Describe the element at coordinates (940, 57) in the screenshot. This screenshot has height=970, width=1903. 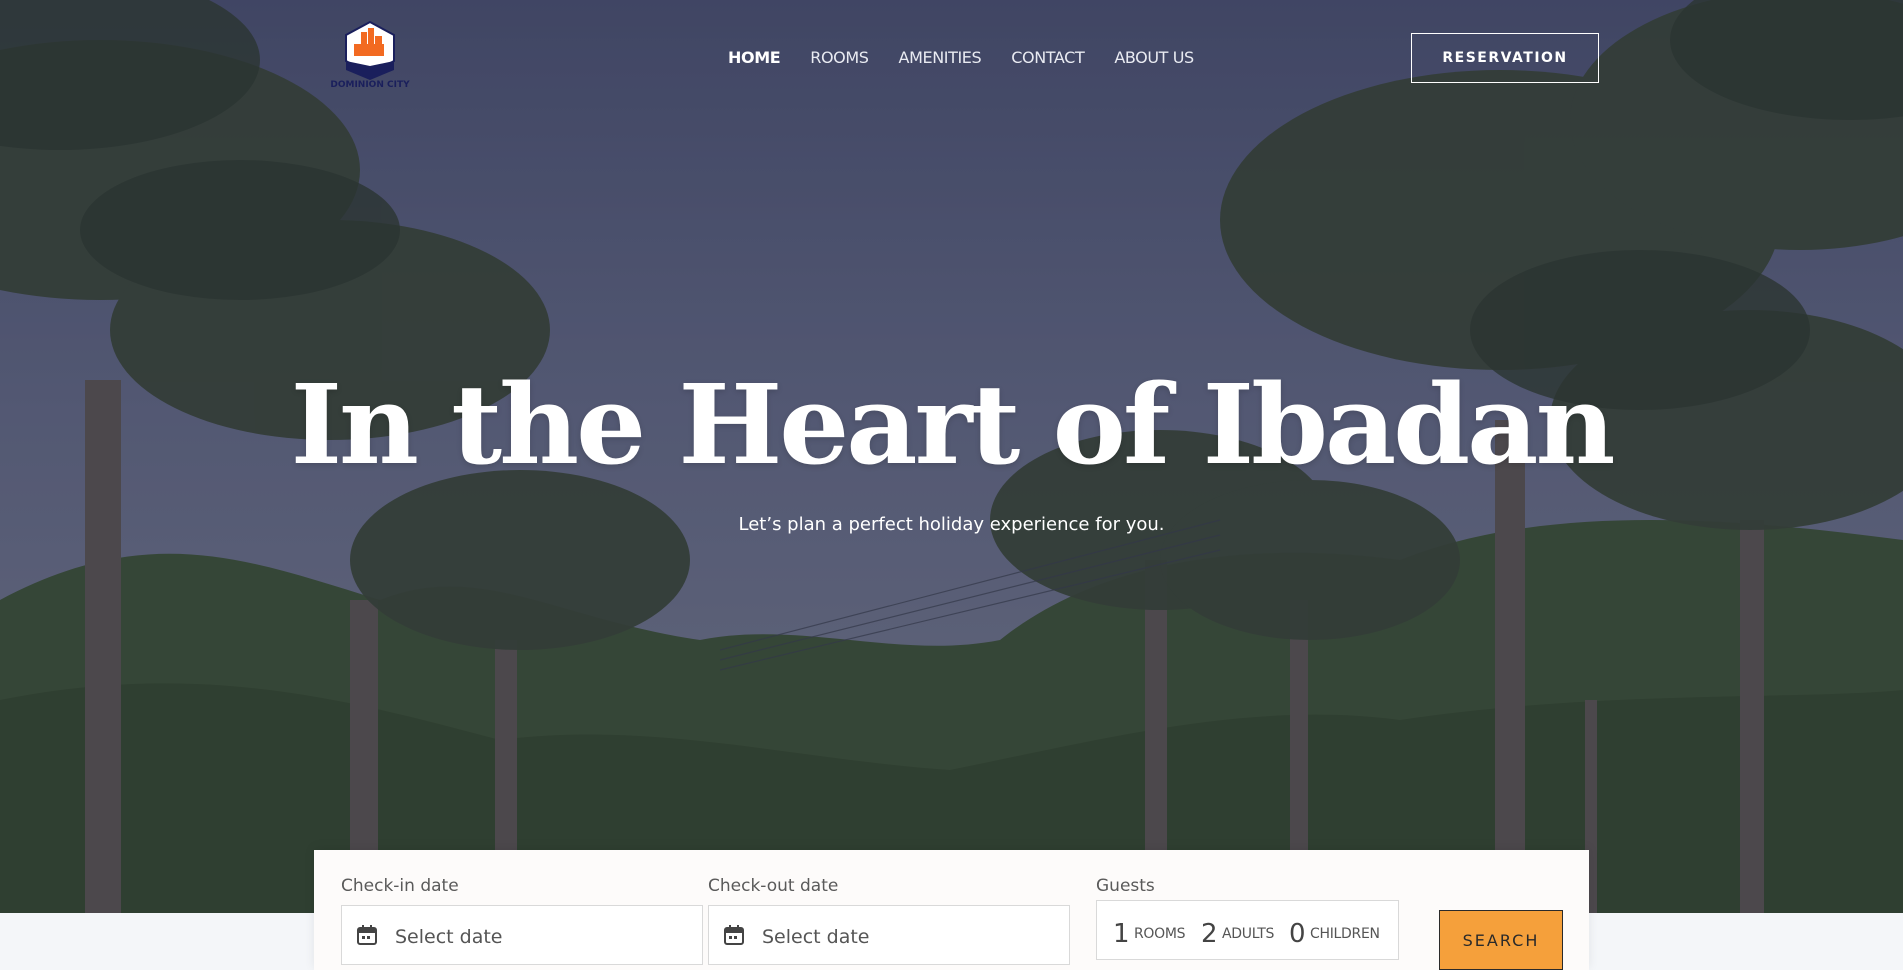
I see `nav-amenities: AMENITIES` at that location.